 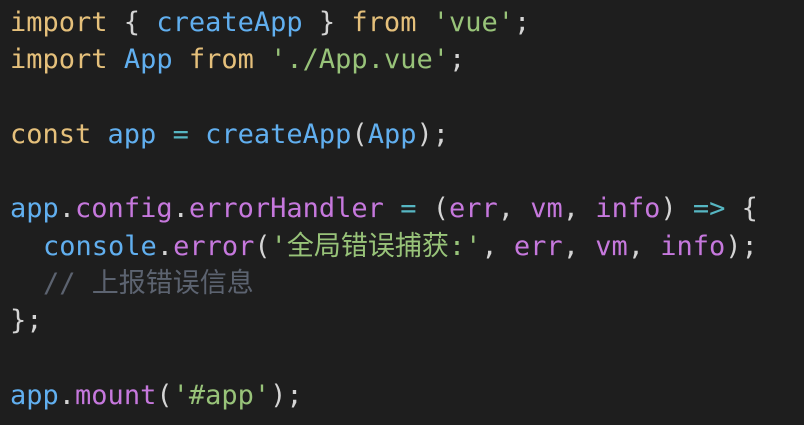 I want to click on code-token: '全局错误捕获:', so click(x=376, y=246).